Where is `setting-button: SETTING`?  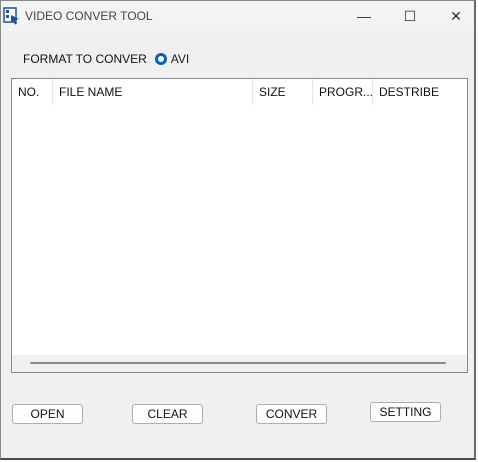 setting-button: SETTING is located at coordinates (405, 412).